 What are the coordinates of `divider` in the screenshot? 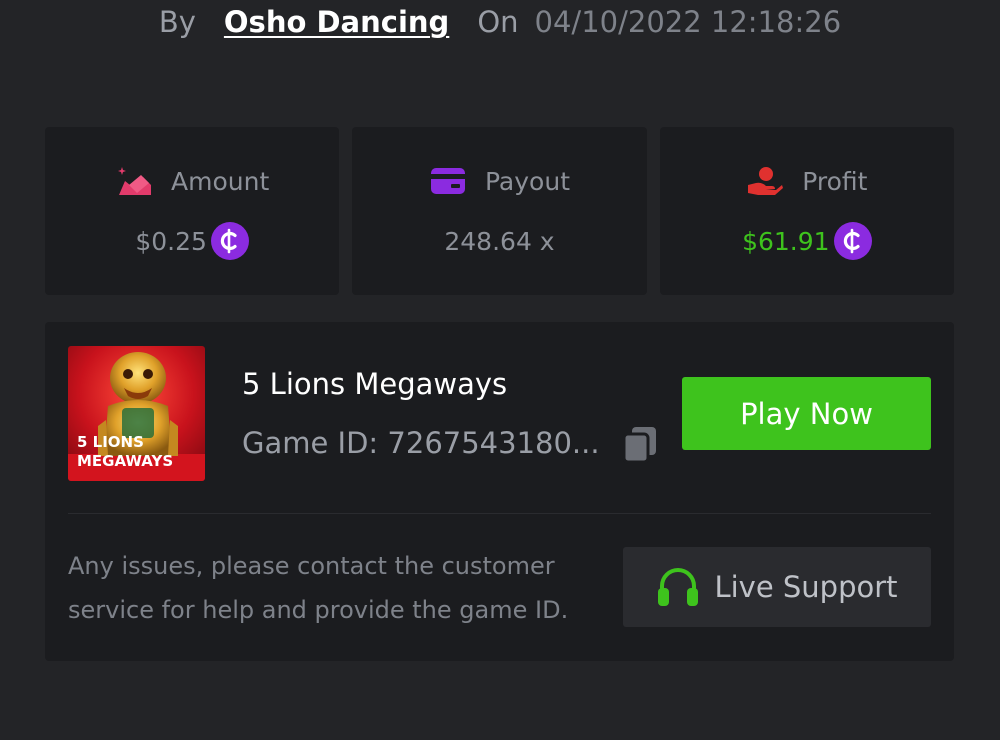 It's located at (499, 513).